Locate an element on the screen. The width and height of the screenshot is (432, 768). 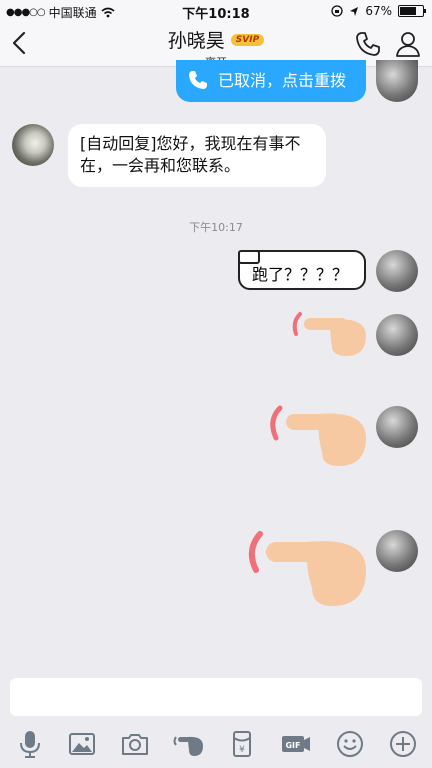
image-icon is located at coordinates (82, 744).